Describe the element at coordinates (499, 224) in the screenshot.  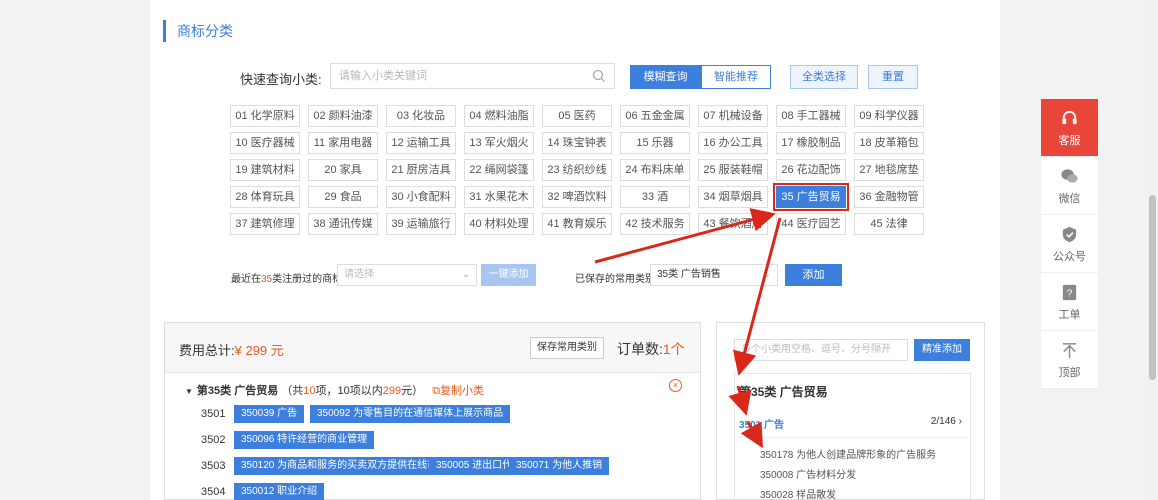
I see `class-option: 40 材料处理` at that location.